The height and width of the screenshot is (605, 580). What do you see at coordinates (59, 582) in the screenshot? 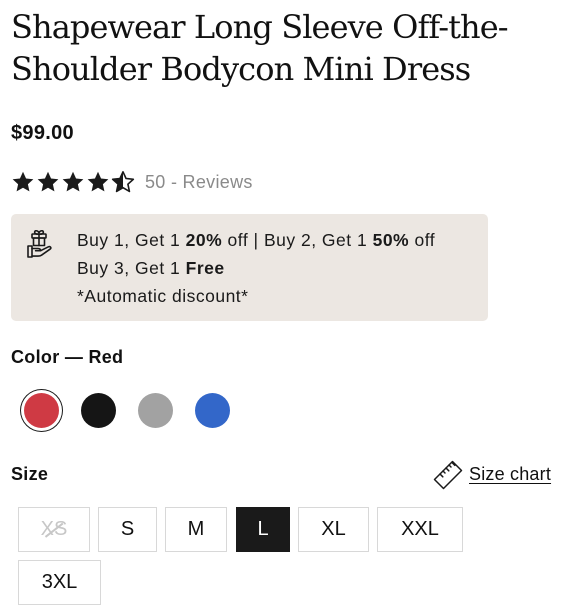
I see `size-option-3xl: 3XL` at bounding box center [59, 582].